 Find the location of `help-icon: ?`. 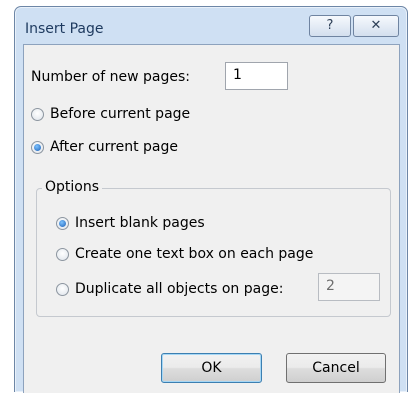

help-icon: ? is located at coordinates (330, 25).